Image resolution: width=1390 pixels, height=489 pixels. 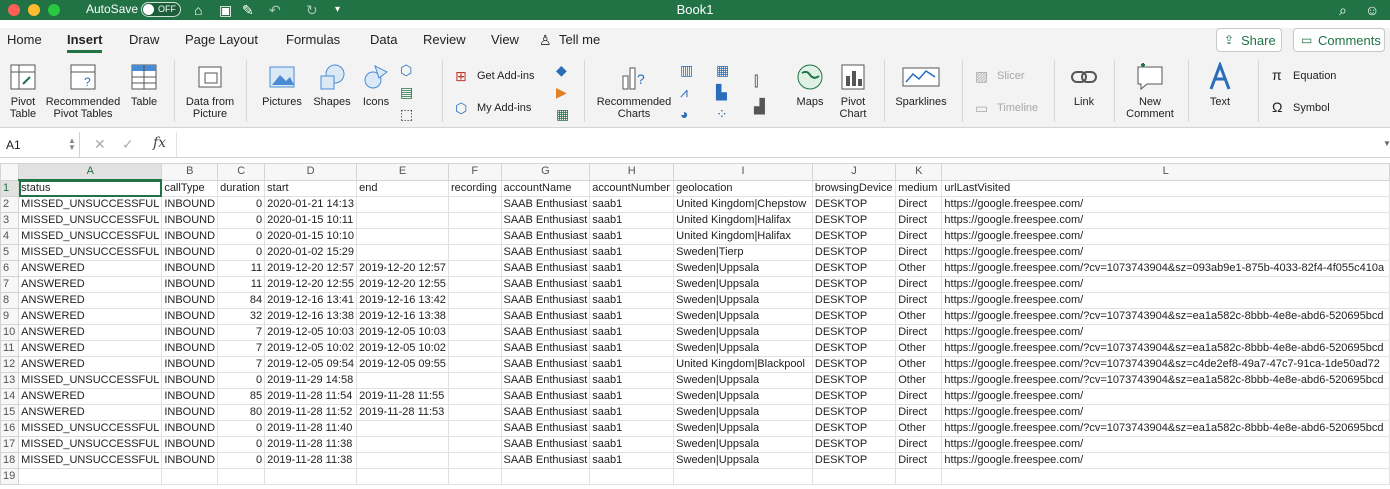 I want to click on cell-k1: medium, so click(x=919, y=188).